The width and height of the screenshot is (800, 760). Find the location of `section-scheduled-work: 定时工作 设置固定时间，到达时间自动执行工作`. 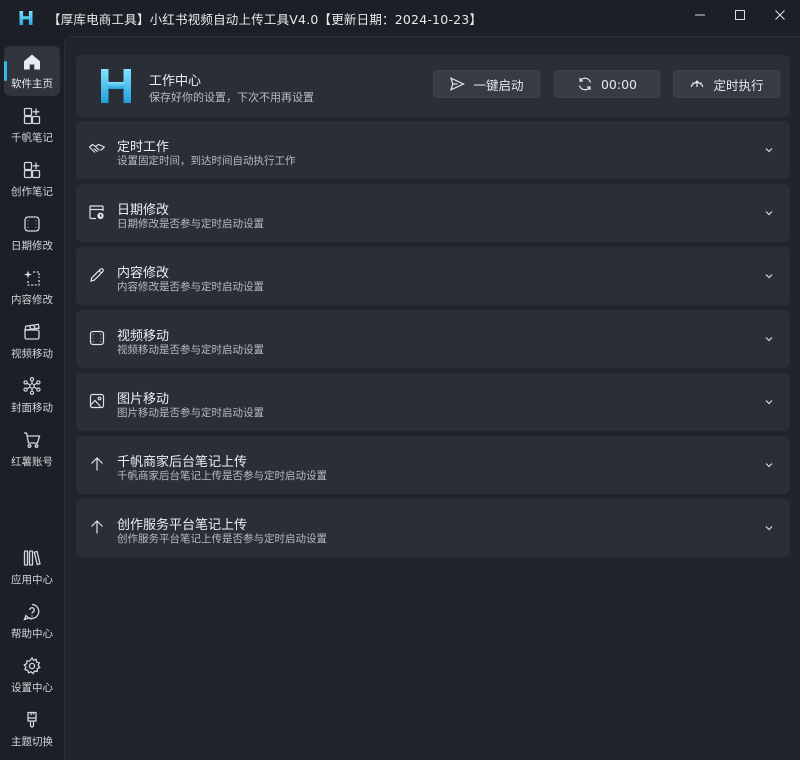

section-scheduled-work: 定时工作 设置固定时间，到达时间自动执行工作 is located at coordinates (433, 150).